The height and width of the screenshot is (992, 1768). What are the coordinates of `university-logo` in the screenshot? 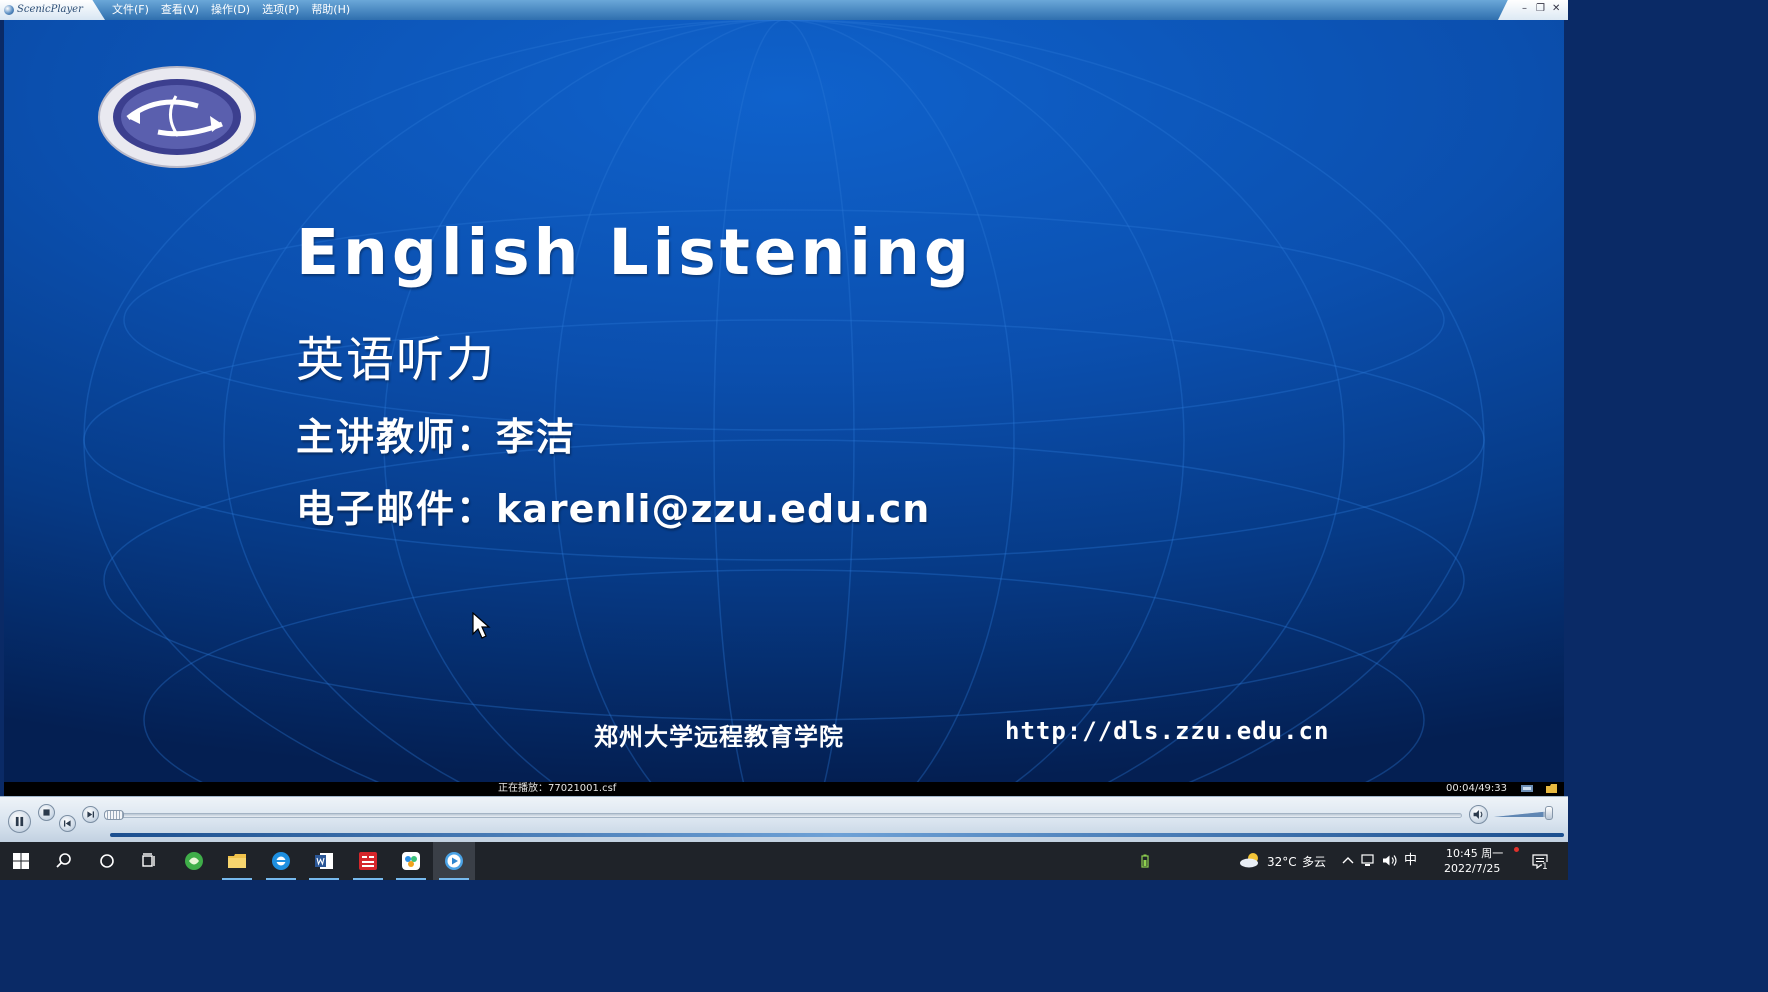 It's located at (177, 117).